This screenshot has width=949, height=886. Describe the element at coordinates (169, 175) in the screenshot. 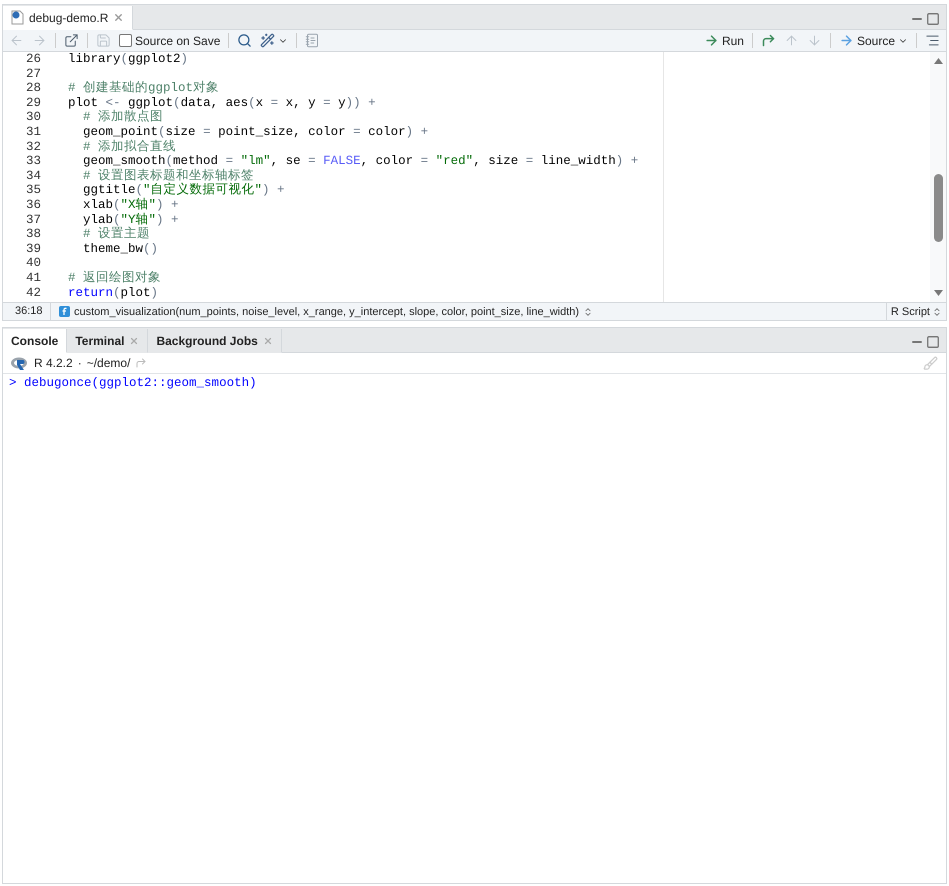

I see `code-line: # 设置图表标题和坐标轴标签` at that location.